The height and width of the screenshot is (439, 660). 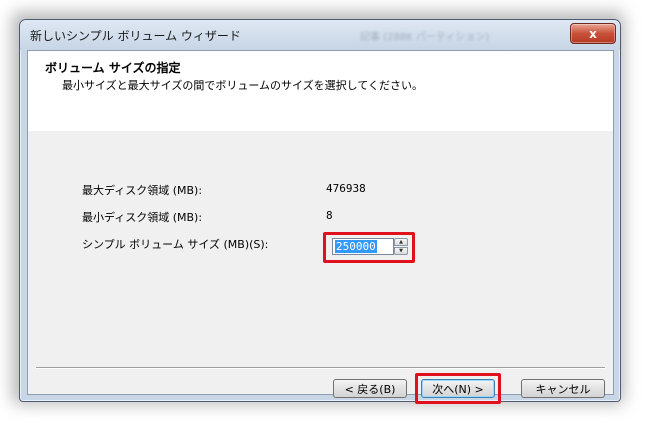 I want to click on close-button: x, so click(x=593, y=33).